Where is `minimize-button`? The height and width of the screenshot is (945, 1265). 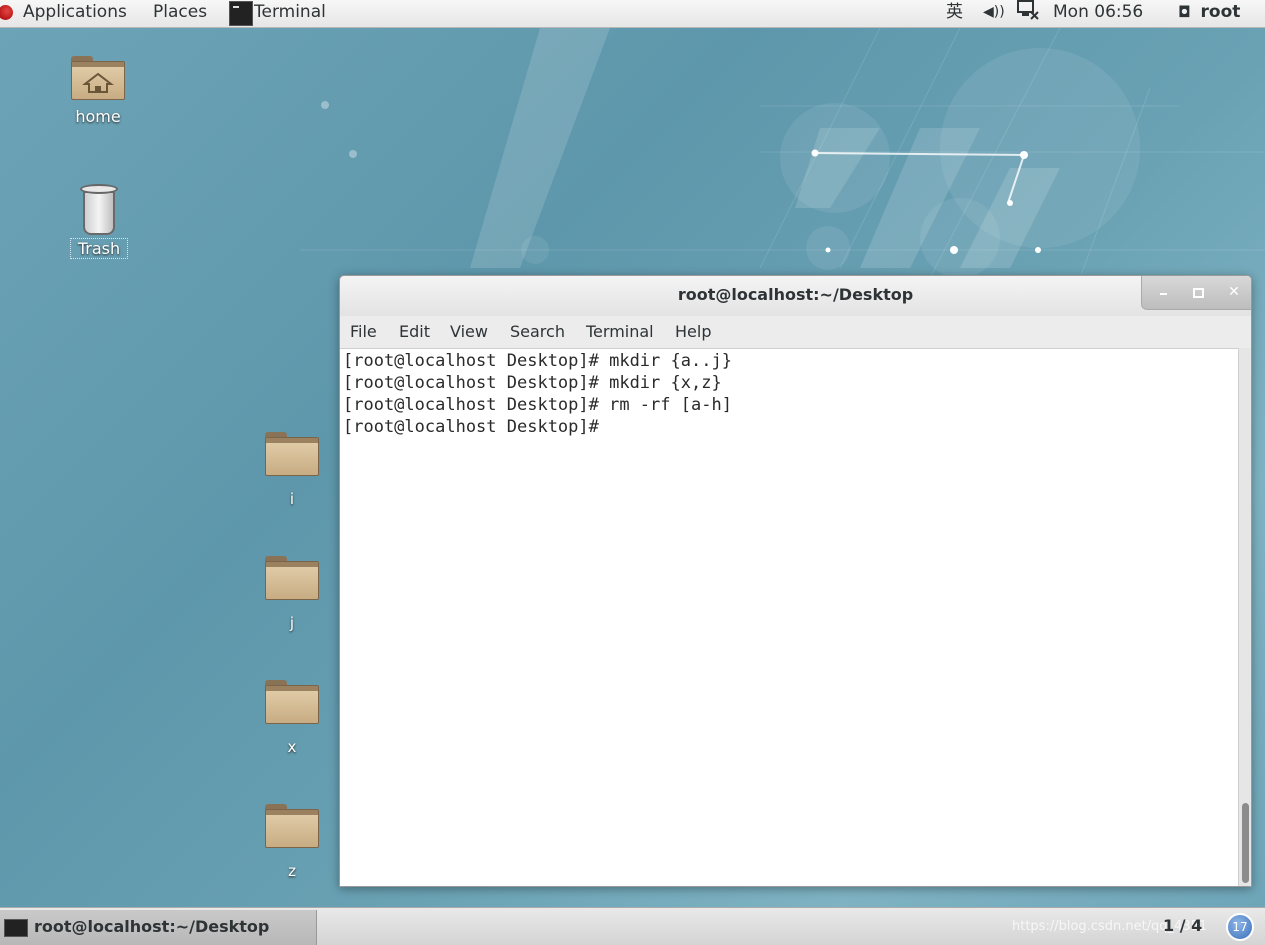 minimize-button is located at coordinates (1164, 292).